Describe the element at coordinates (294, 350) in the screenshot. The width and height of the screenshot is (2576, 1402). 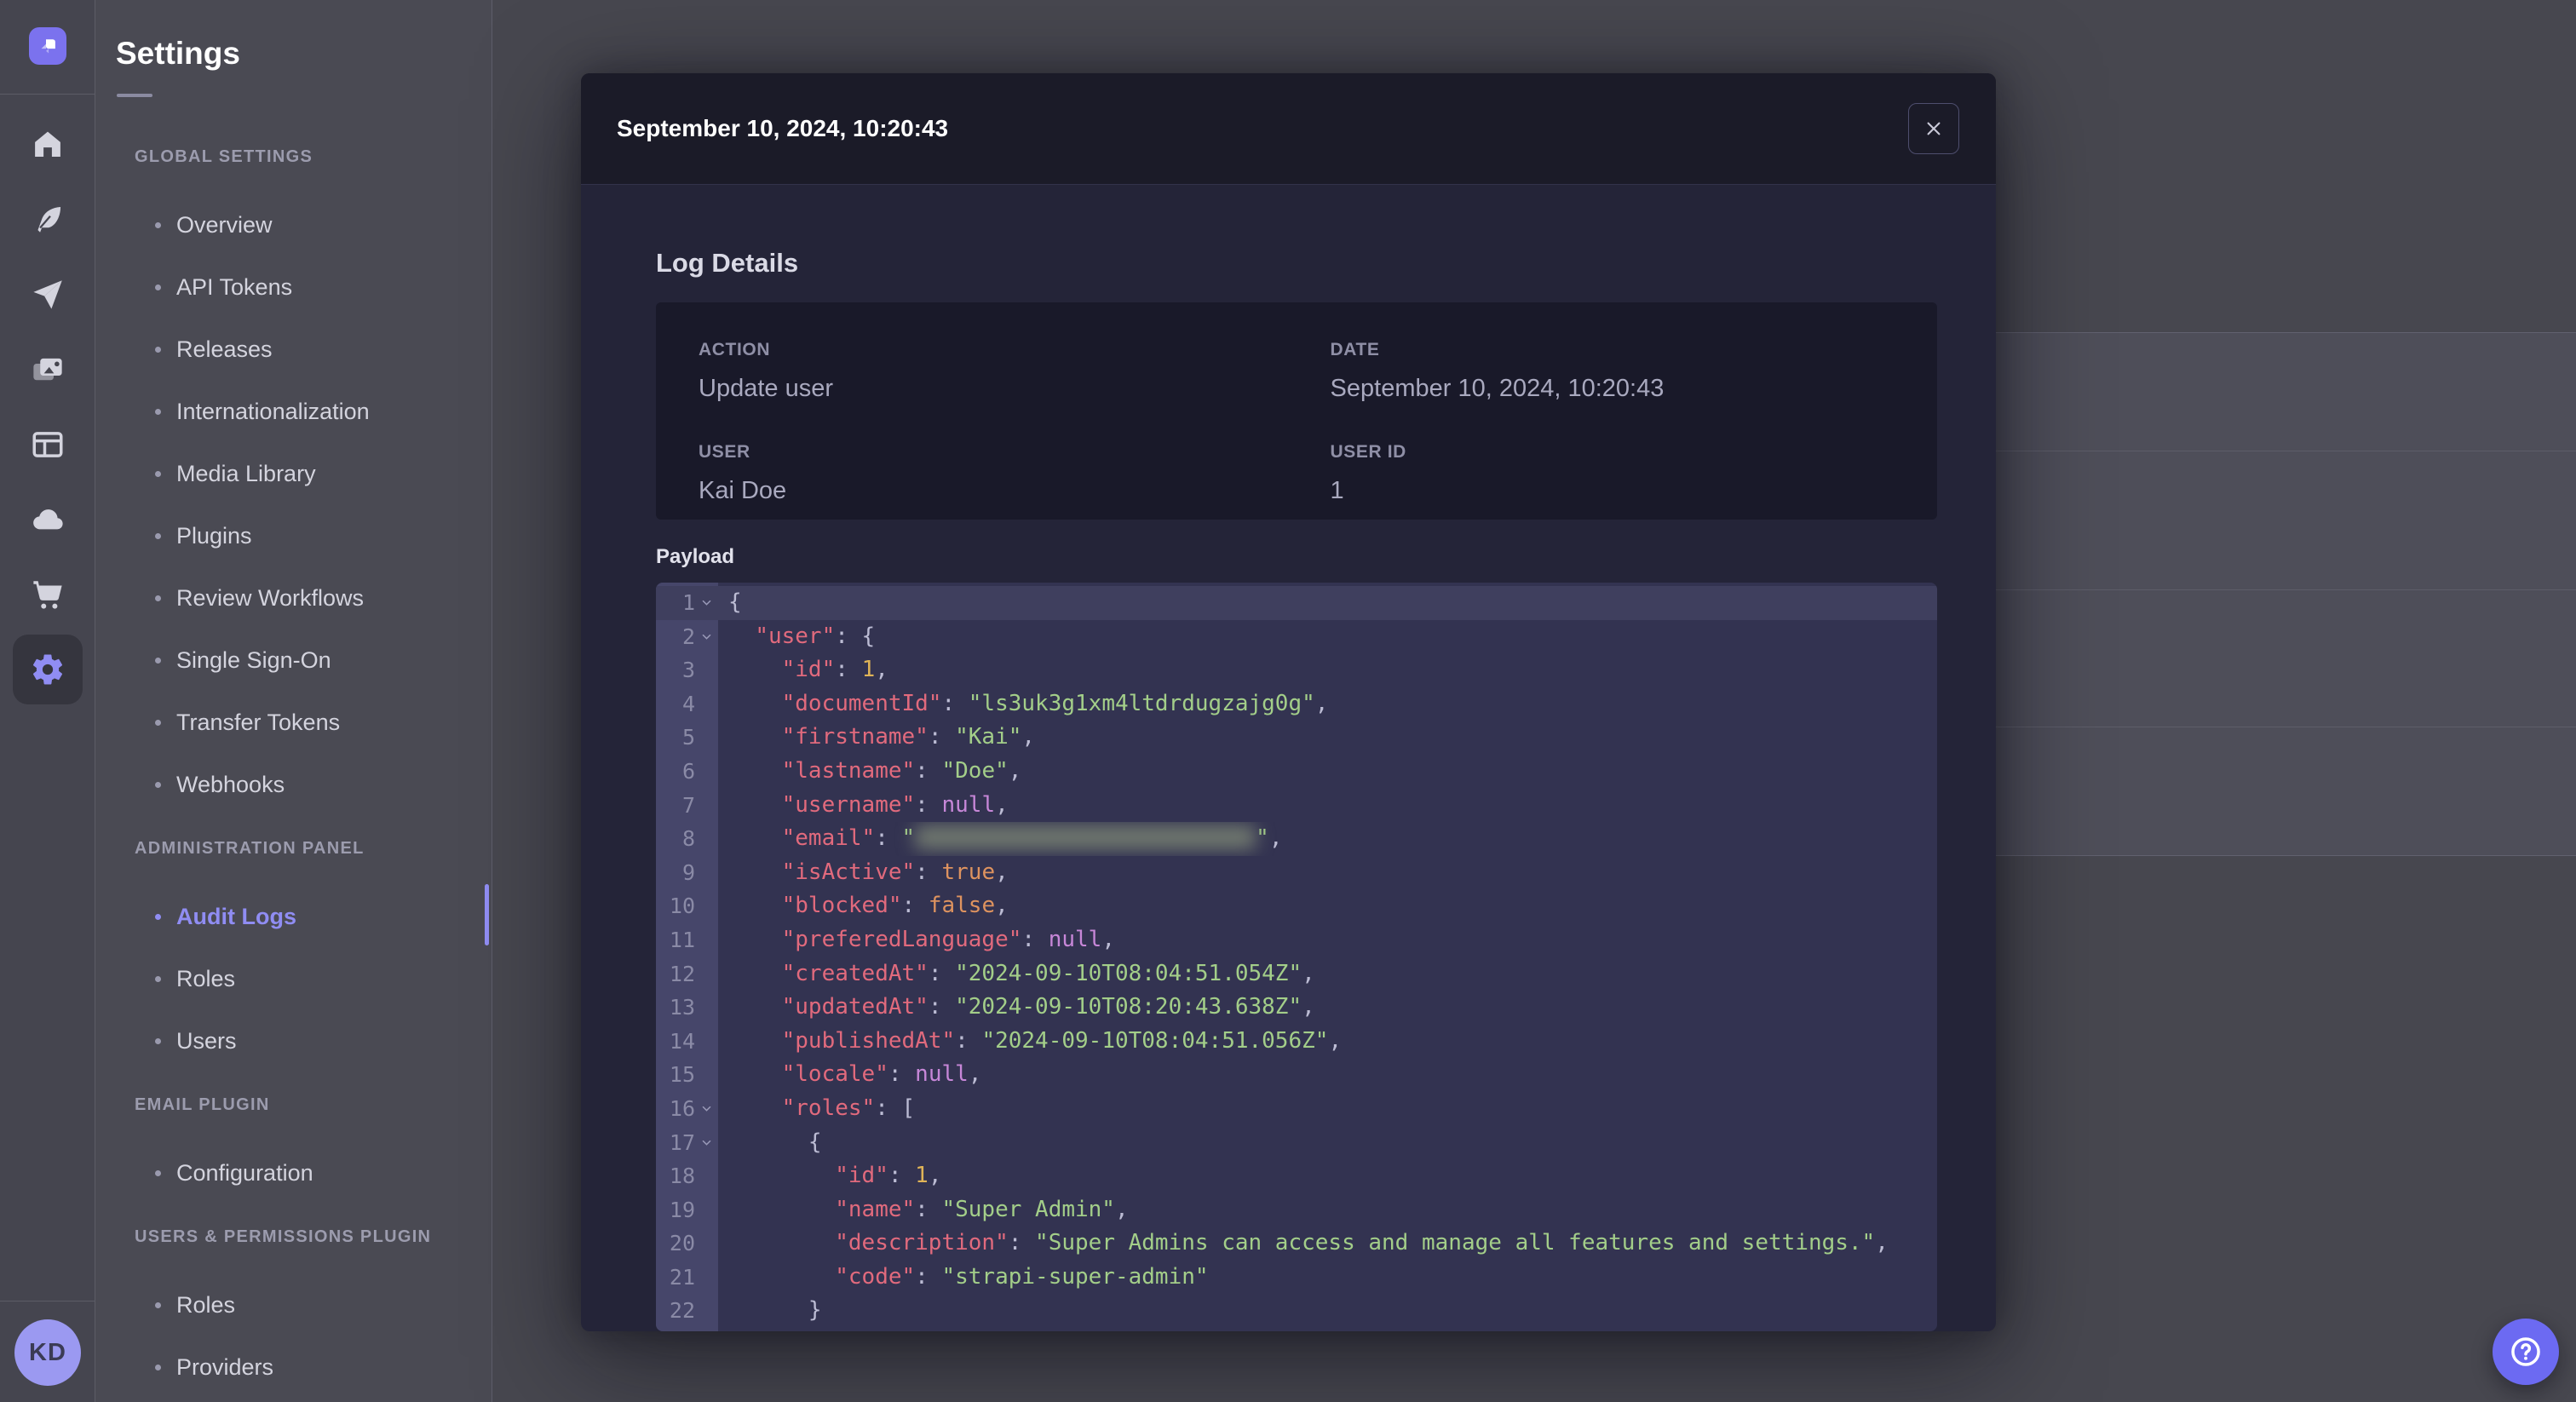
I see `sidebar-item-releases: Releases` at that location.